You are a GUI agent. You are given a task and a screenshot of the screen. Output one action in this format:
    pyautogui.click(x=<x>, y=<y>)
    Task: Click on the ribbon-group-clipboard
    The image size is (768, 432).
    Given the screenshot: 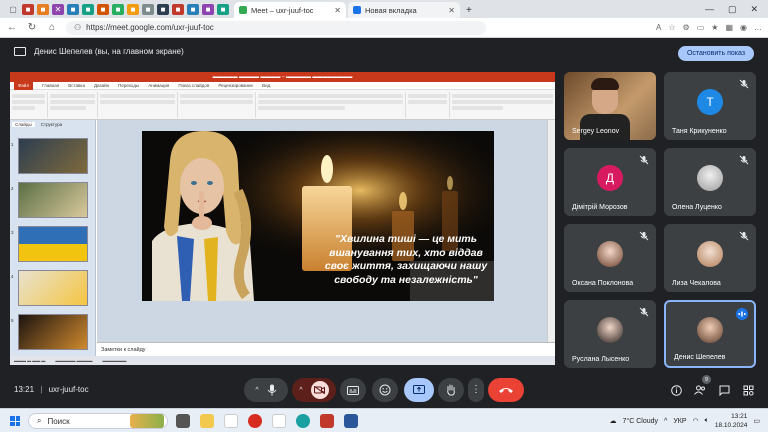 What is the action you would take?
    pyautogui.click(x=29, y=105)
    